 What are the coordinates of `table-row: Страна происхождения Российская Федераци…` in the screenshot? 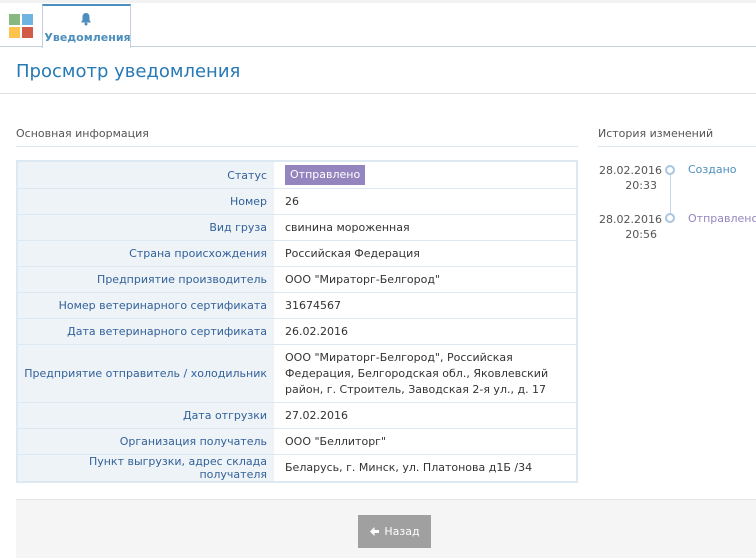 It's located at (297, 254).